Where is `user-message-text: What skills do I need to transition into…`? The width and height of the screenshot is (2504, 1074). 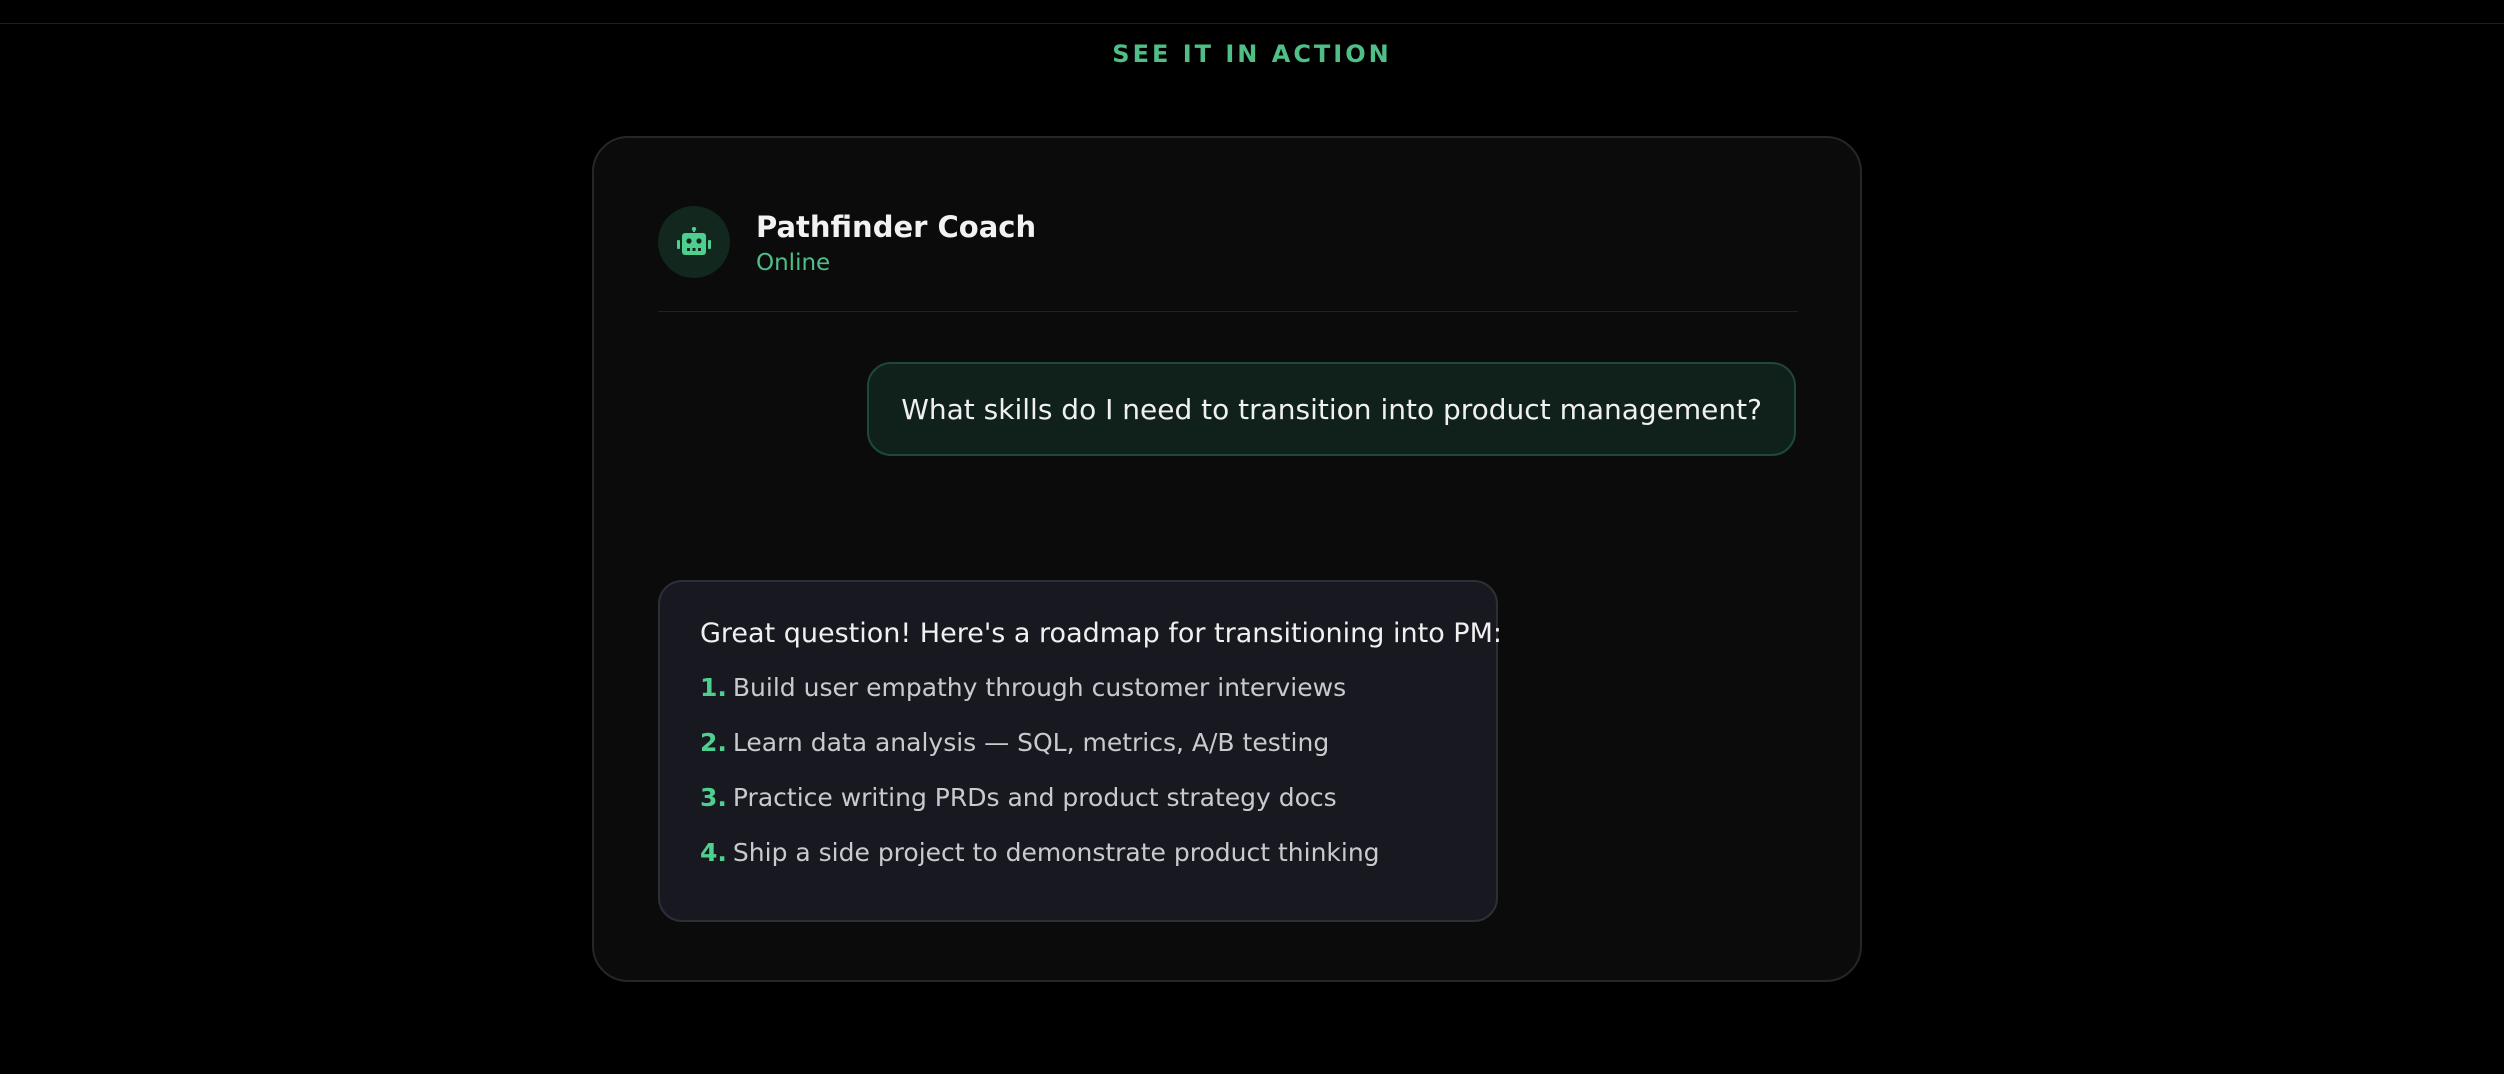
user-message-text: What skills do I need to transition into… is located at coordinates (1331, 409).